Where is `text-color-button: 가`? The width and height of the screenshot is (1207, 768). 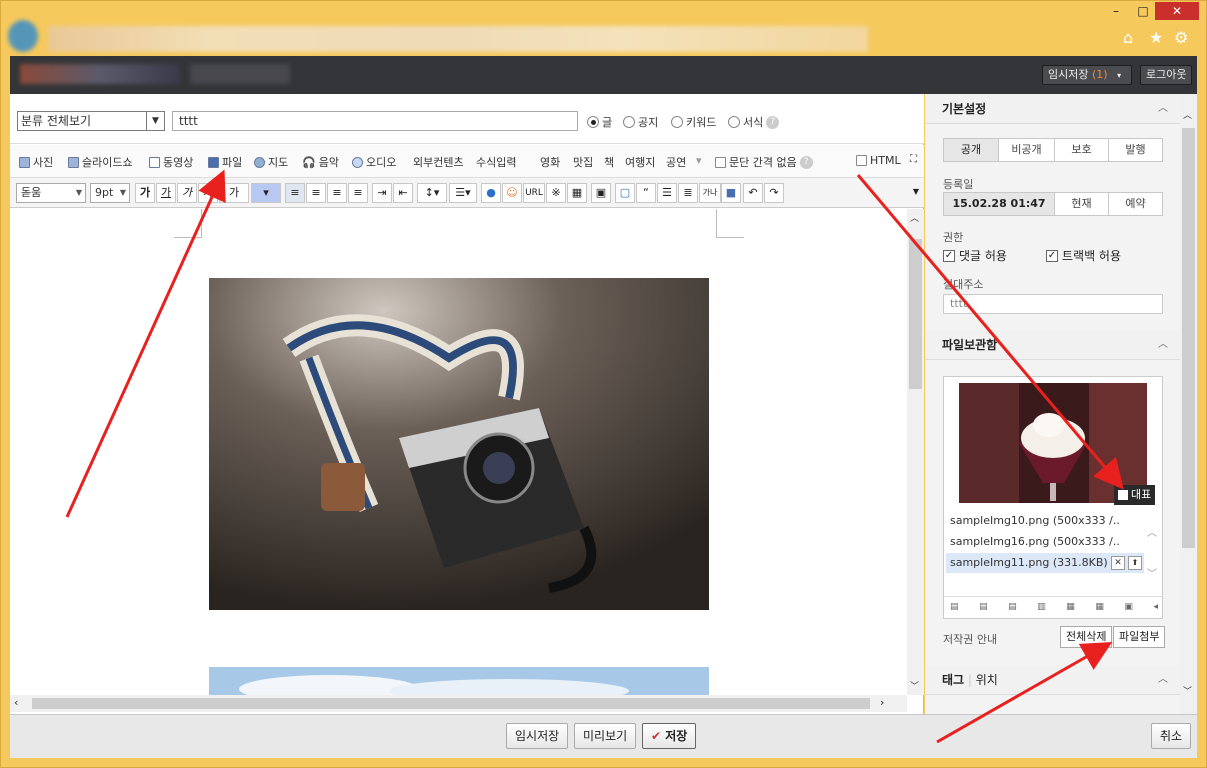 text-color-button: 가 is located at coordinates (234, 193).